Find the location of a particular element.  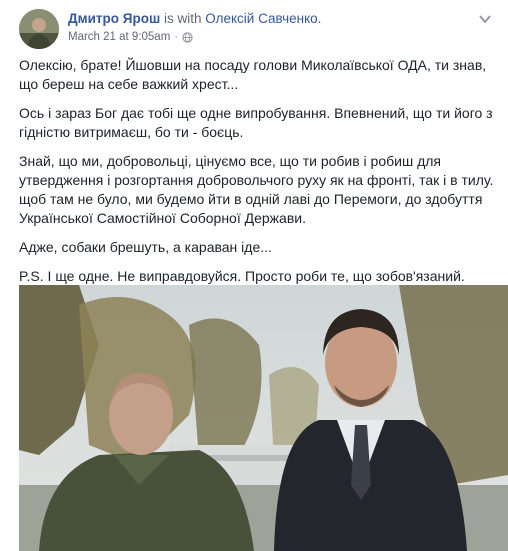

avatar-image is located at coordinates (39, 29).